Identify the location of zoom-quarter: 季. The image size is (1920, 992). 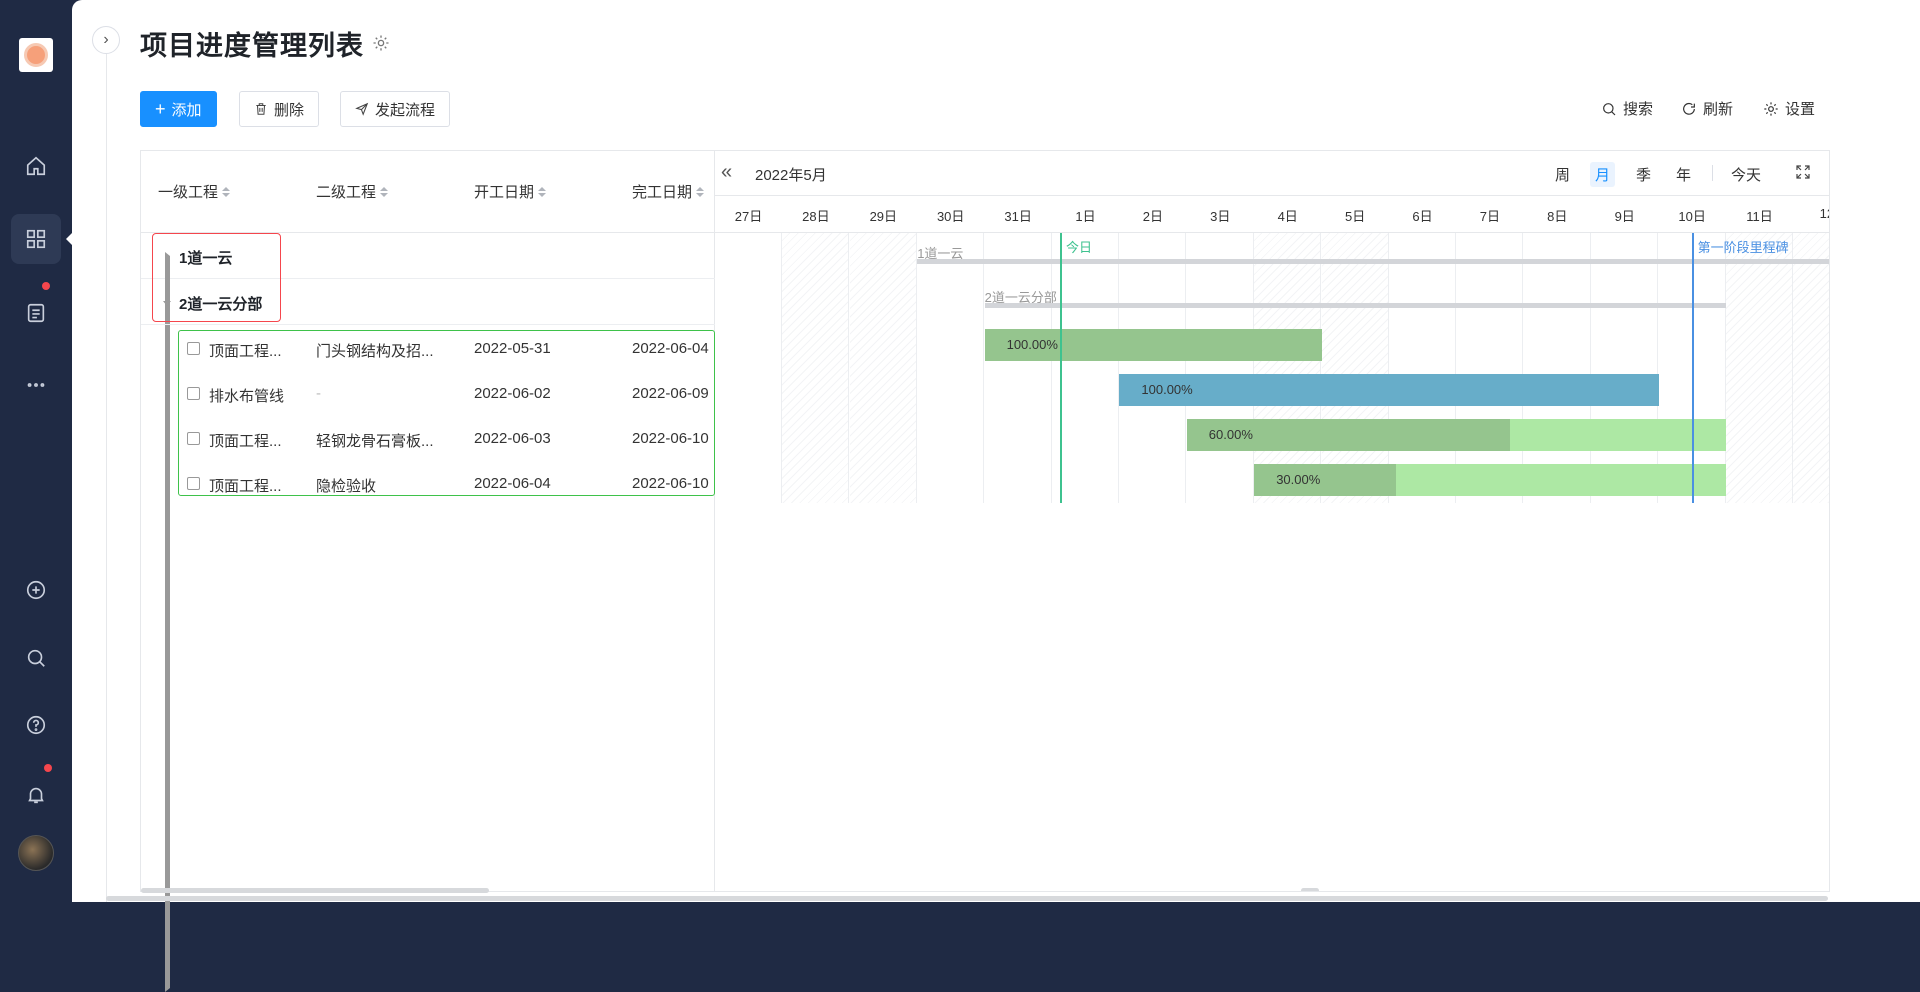
(1643, 174).